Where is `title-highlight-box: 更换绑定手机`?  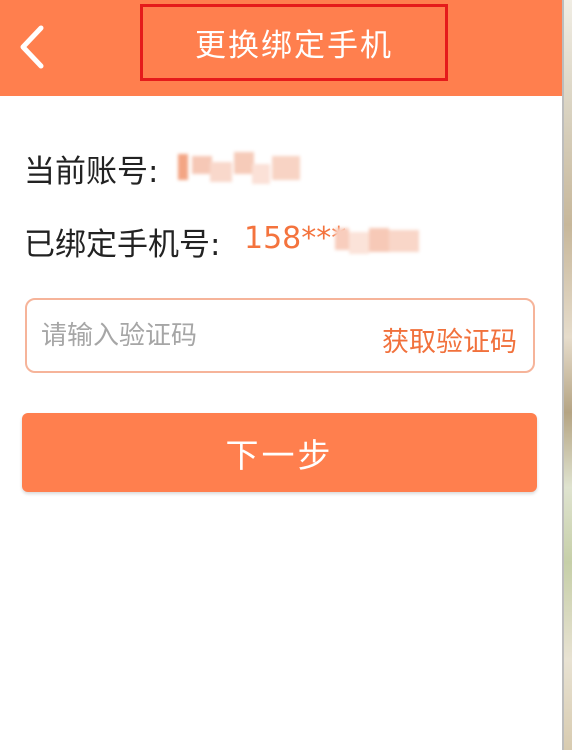
title-highlight-box: 更换绑定手机 is located at coordinates (294, 42).